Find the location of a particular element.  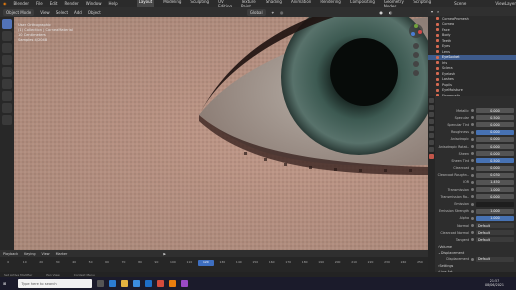

material-tab-icon is located at coordinates (431, 156).